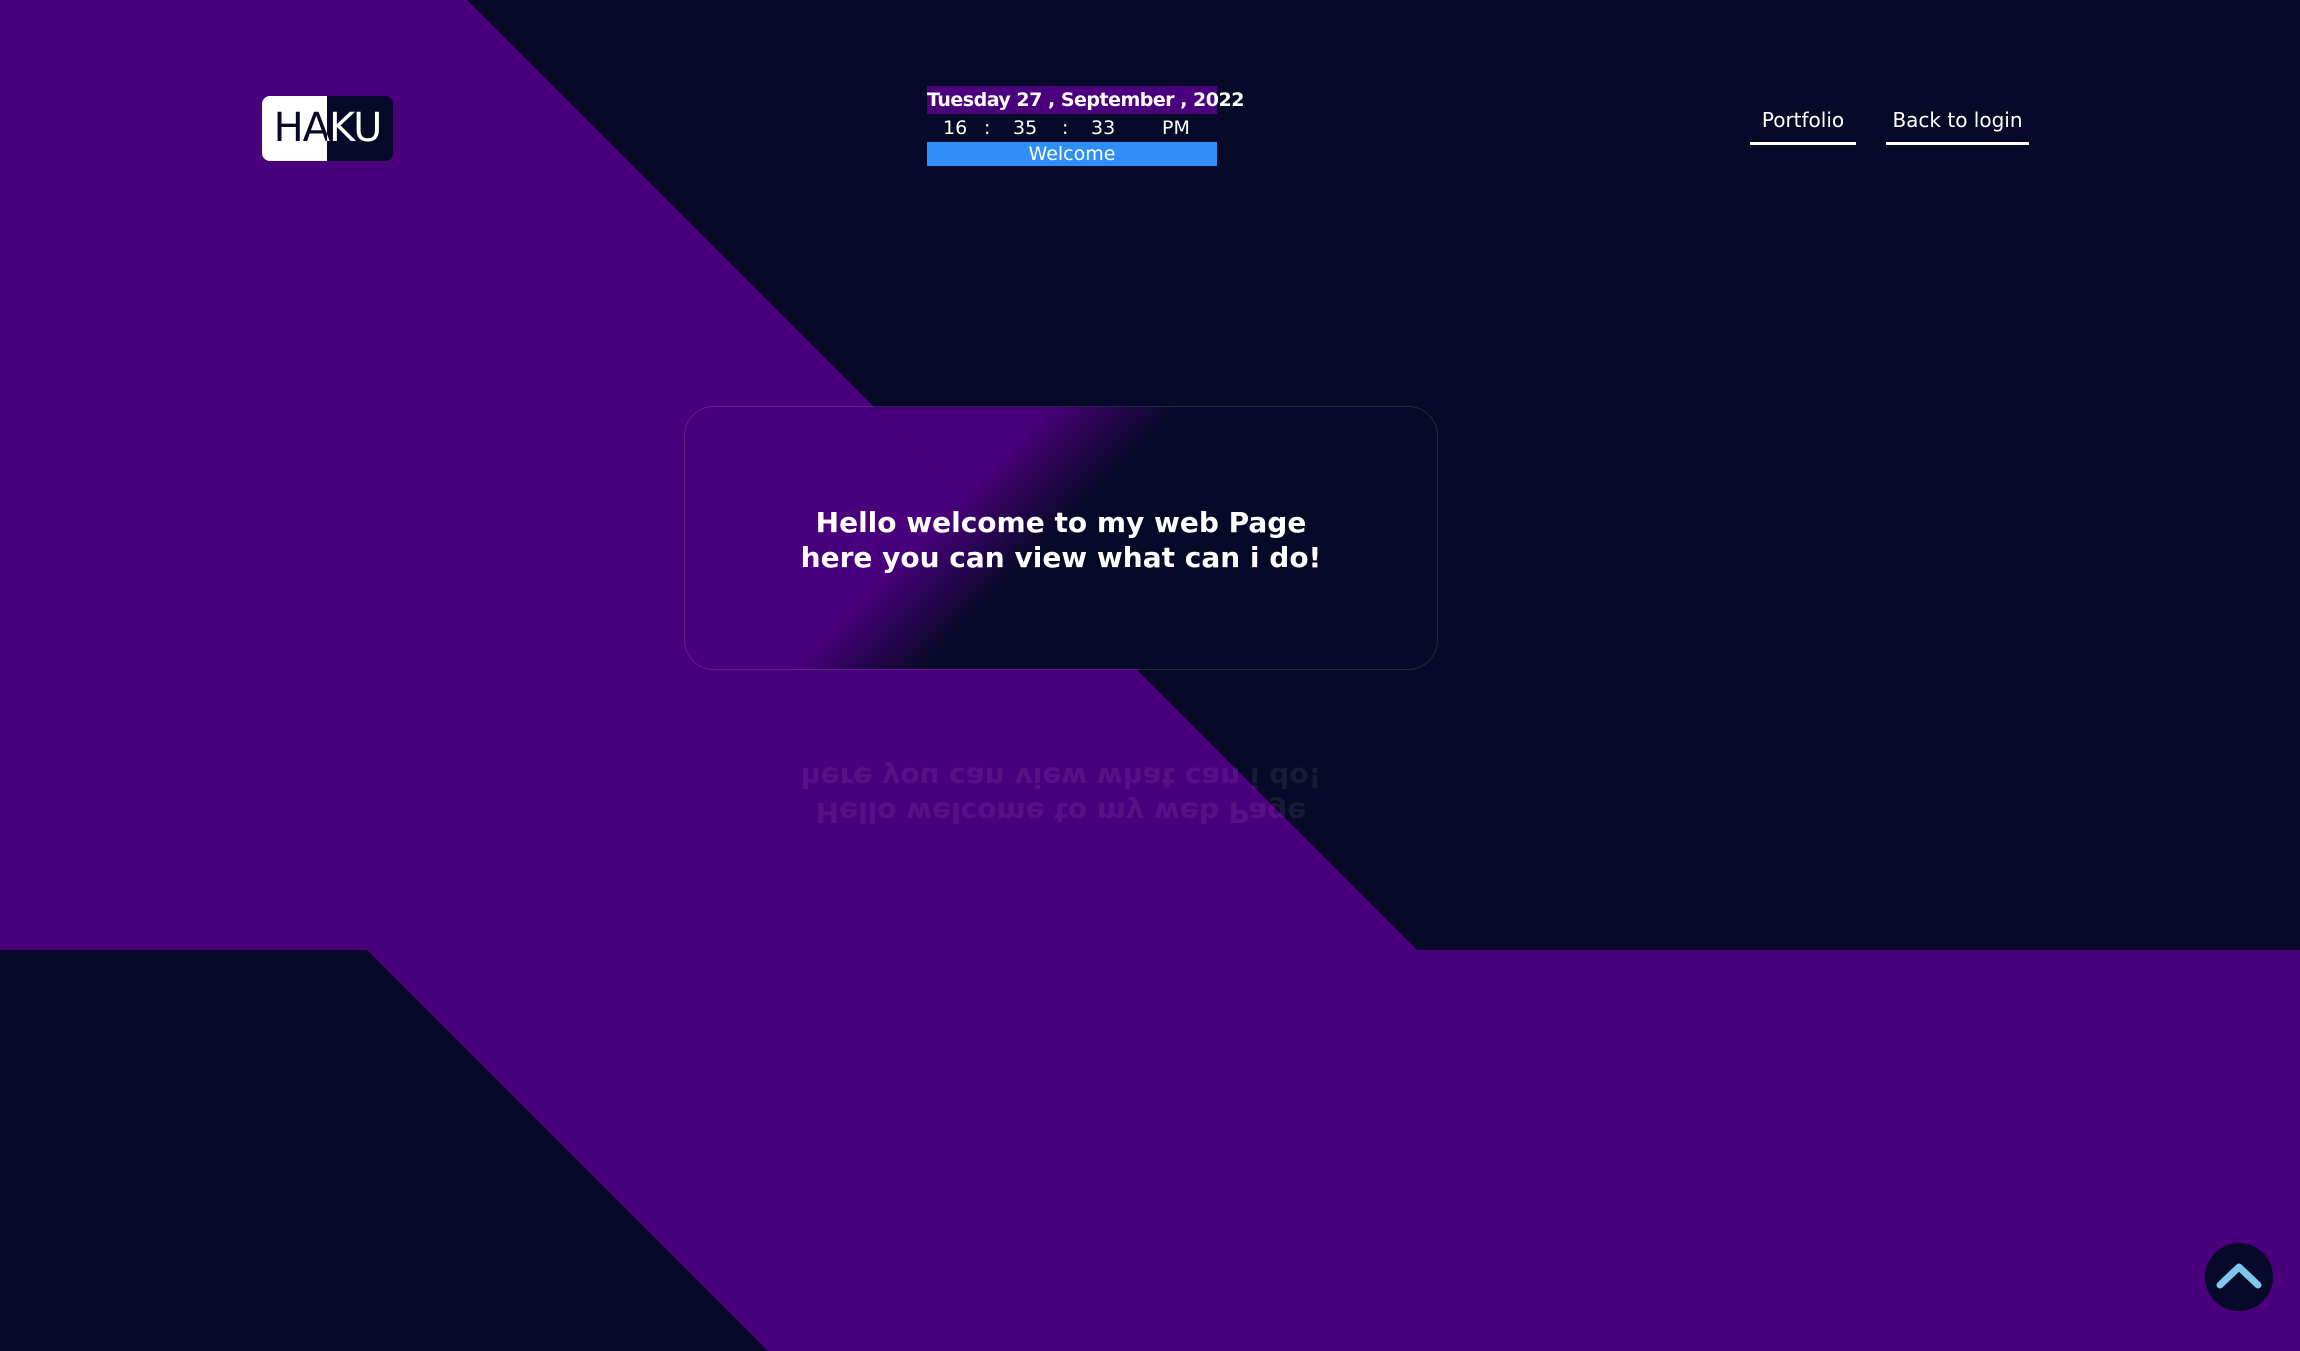  Describe the element at coordinates (955, 128) in the screenshot. I see `clock-hours: 16` at that location.